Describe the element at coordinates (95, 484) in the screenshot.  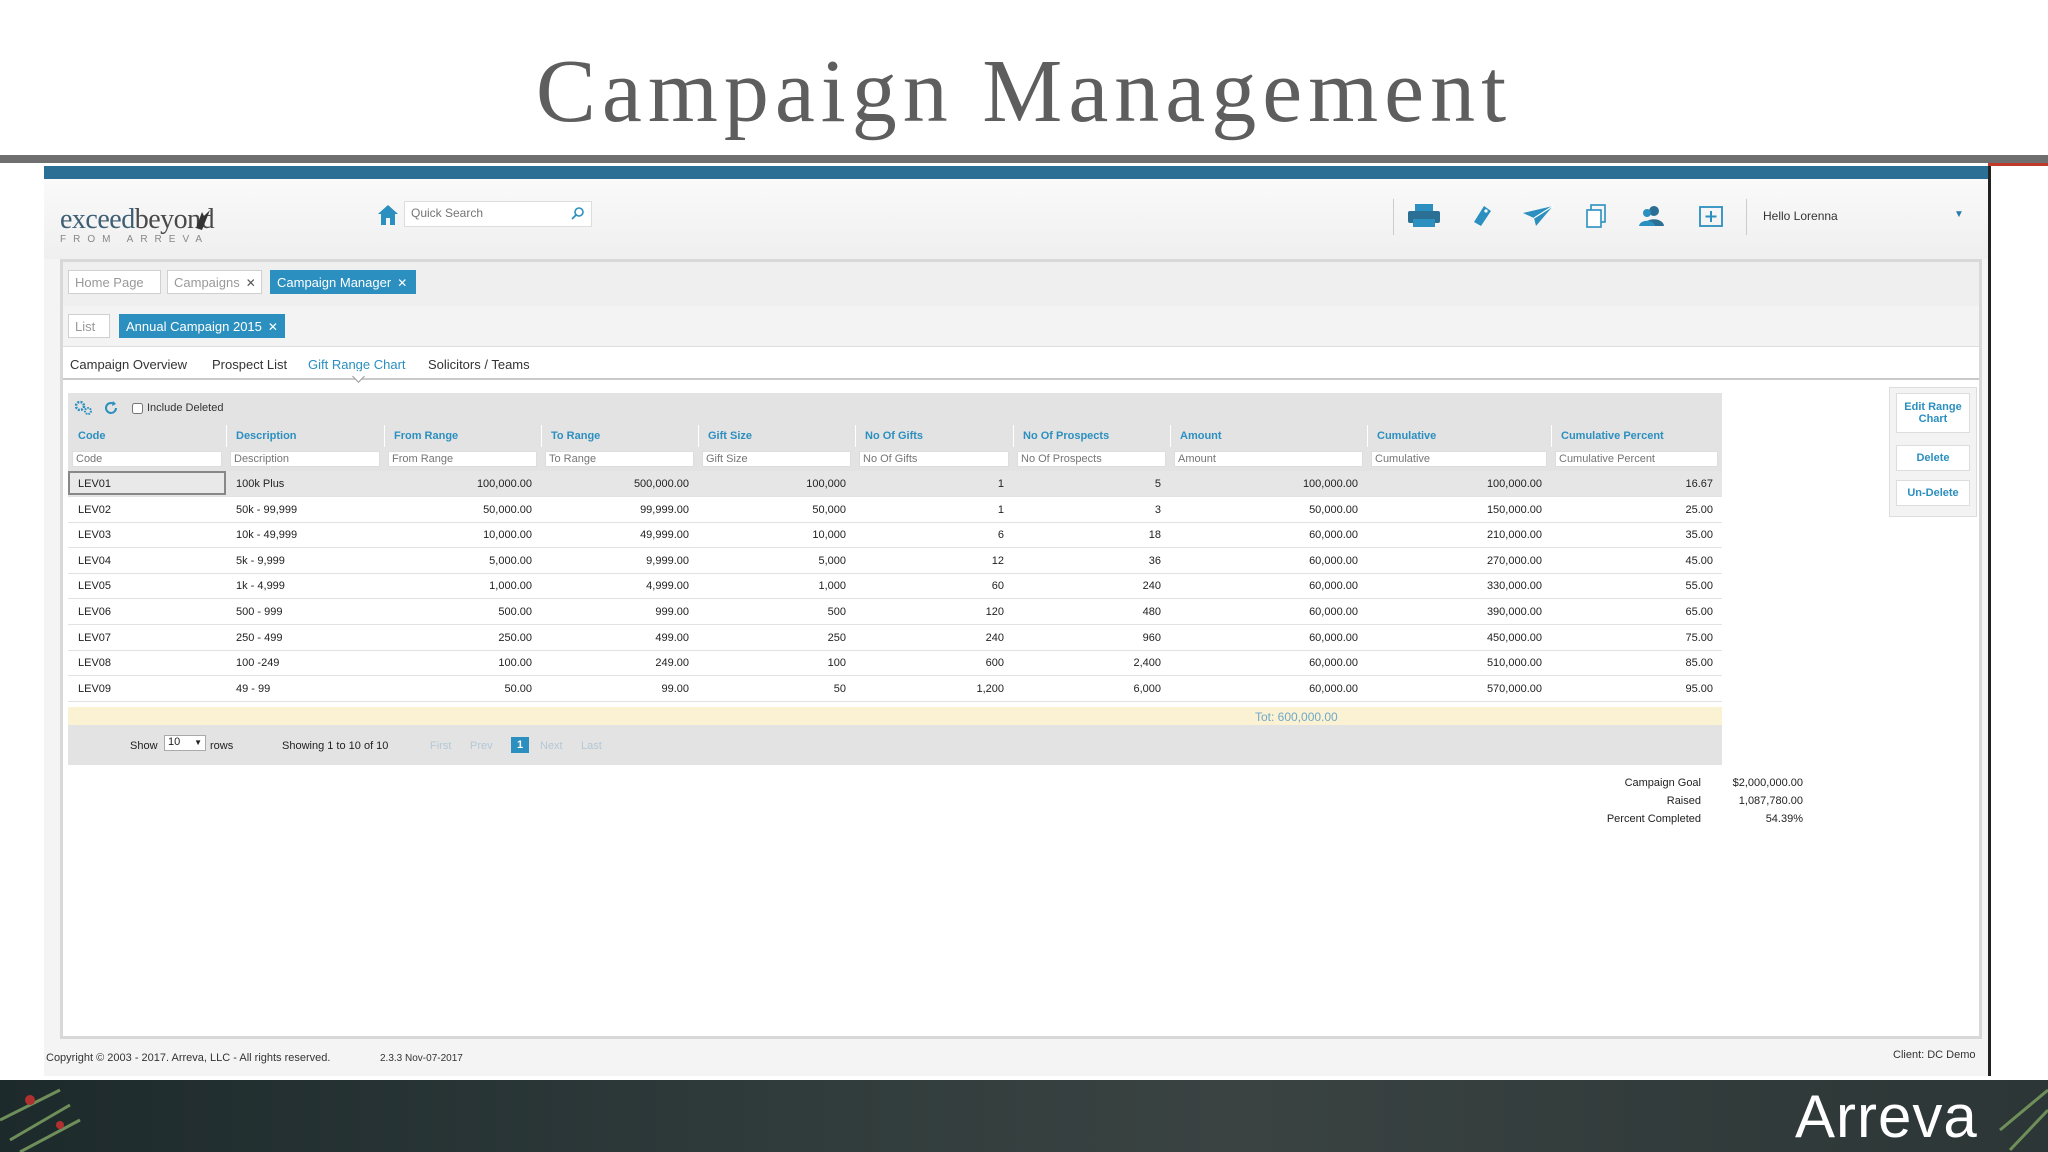
I see `cell-code: LEV01` at that location.